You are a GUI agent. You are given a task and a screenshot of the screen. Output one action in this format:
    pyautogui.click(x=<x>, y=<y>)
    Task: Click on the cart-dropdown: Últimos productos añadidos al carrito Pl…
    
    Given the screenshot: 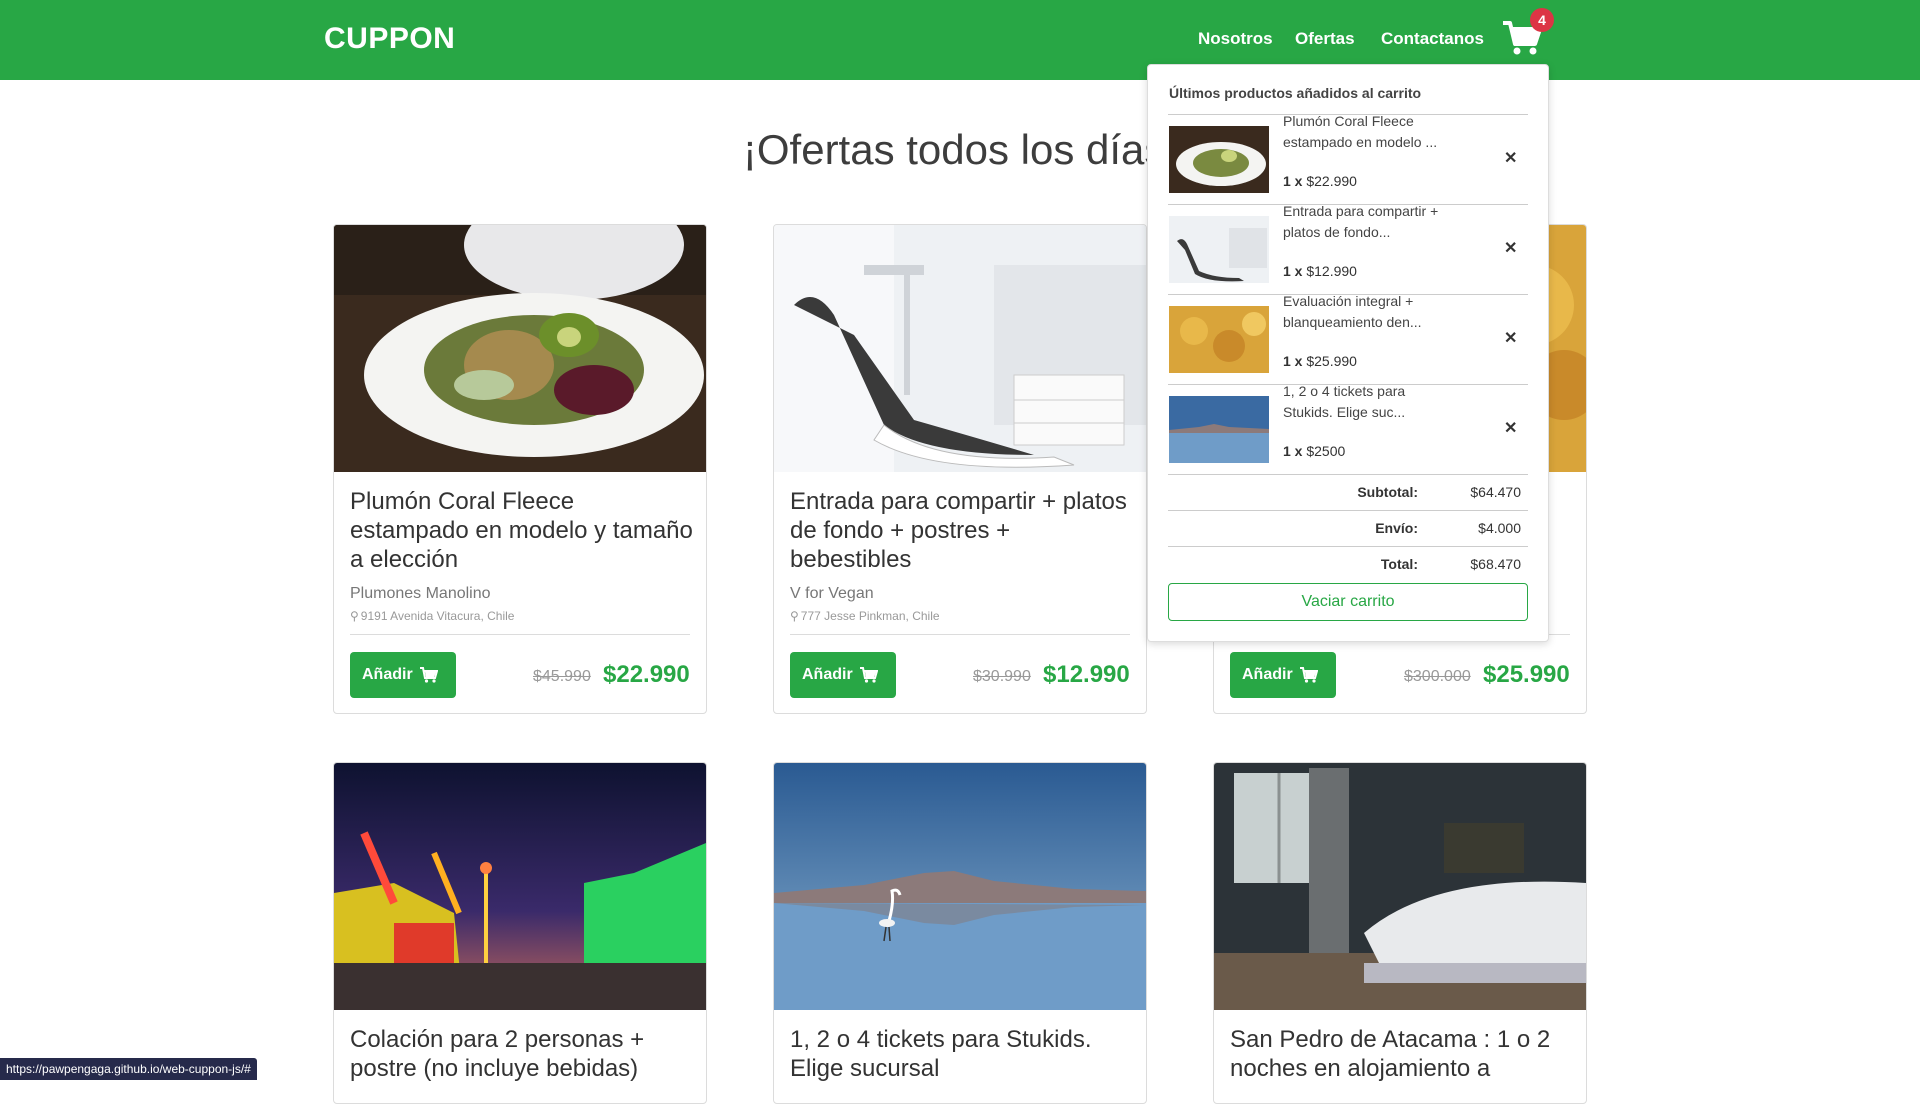 What is the action you would take?
    pyautogui.click(x=1348, y=353)
    